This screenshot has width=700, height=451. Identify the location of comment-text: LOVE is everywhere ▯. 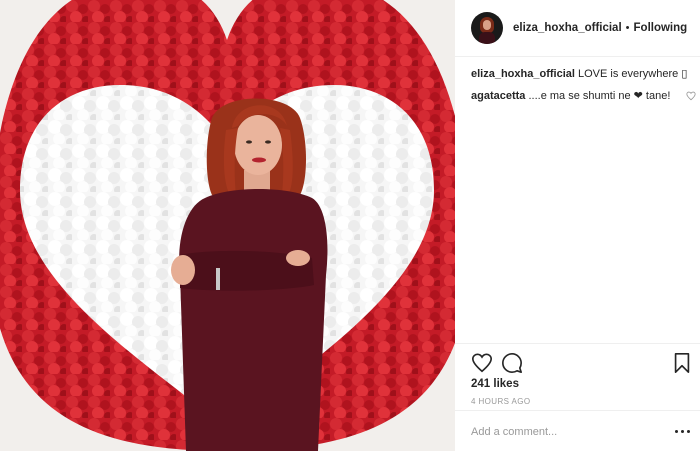
(633, 74).